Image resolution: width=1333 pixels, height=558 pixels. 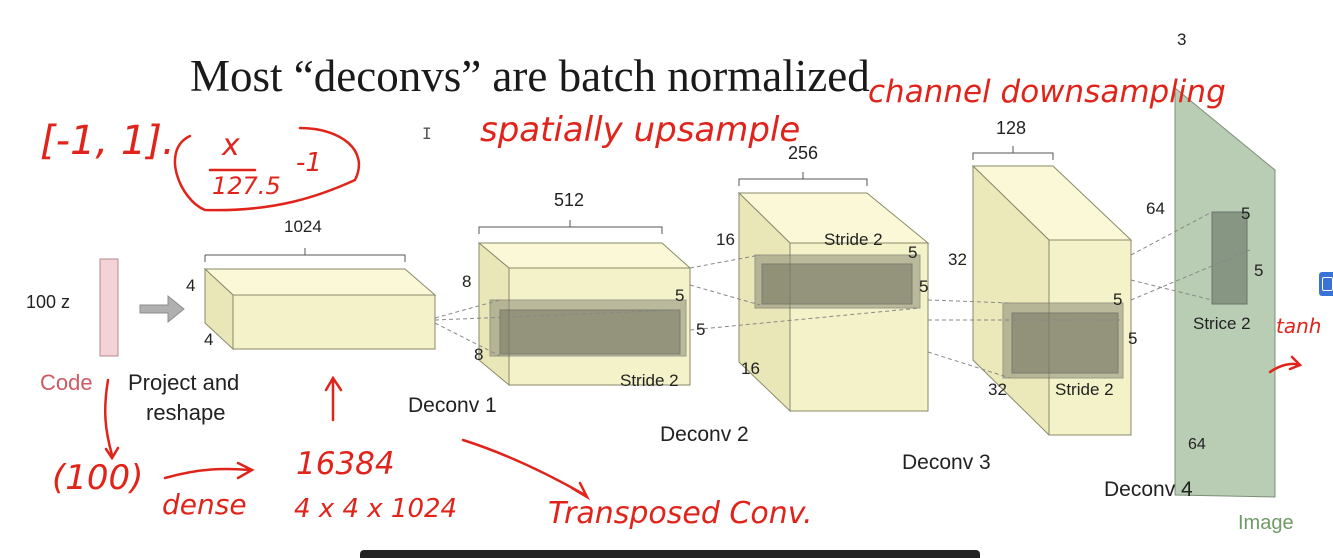 I want to click on deconv4-stride: Strice 2, so click(x=1222, y=323).